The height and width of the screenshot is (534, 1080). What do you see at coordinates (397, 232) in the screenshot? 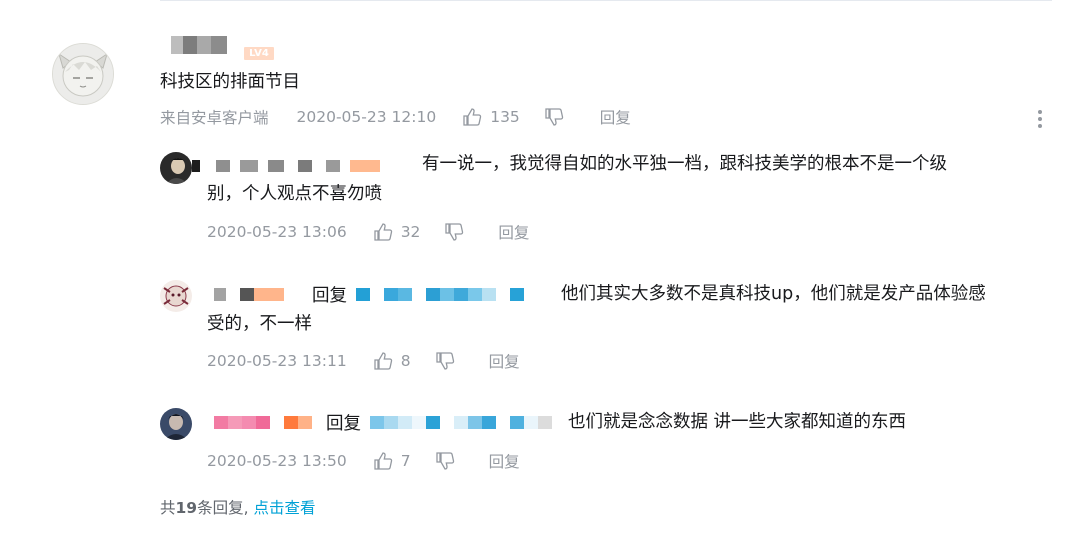
I see `like-button: 32` at bounding box center [397, 232].